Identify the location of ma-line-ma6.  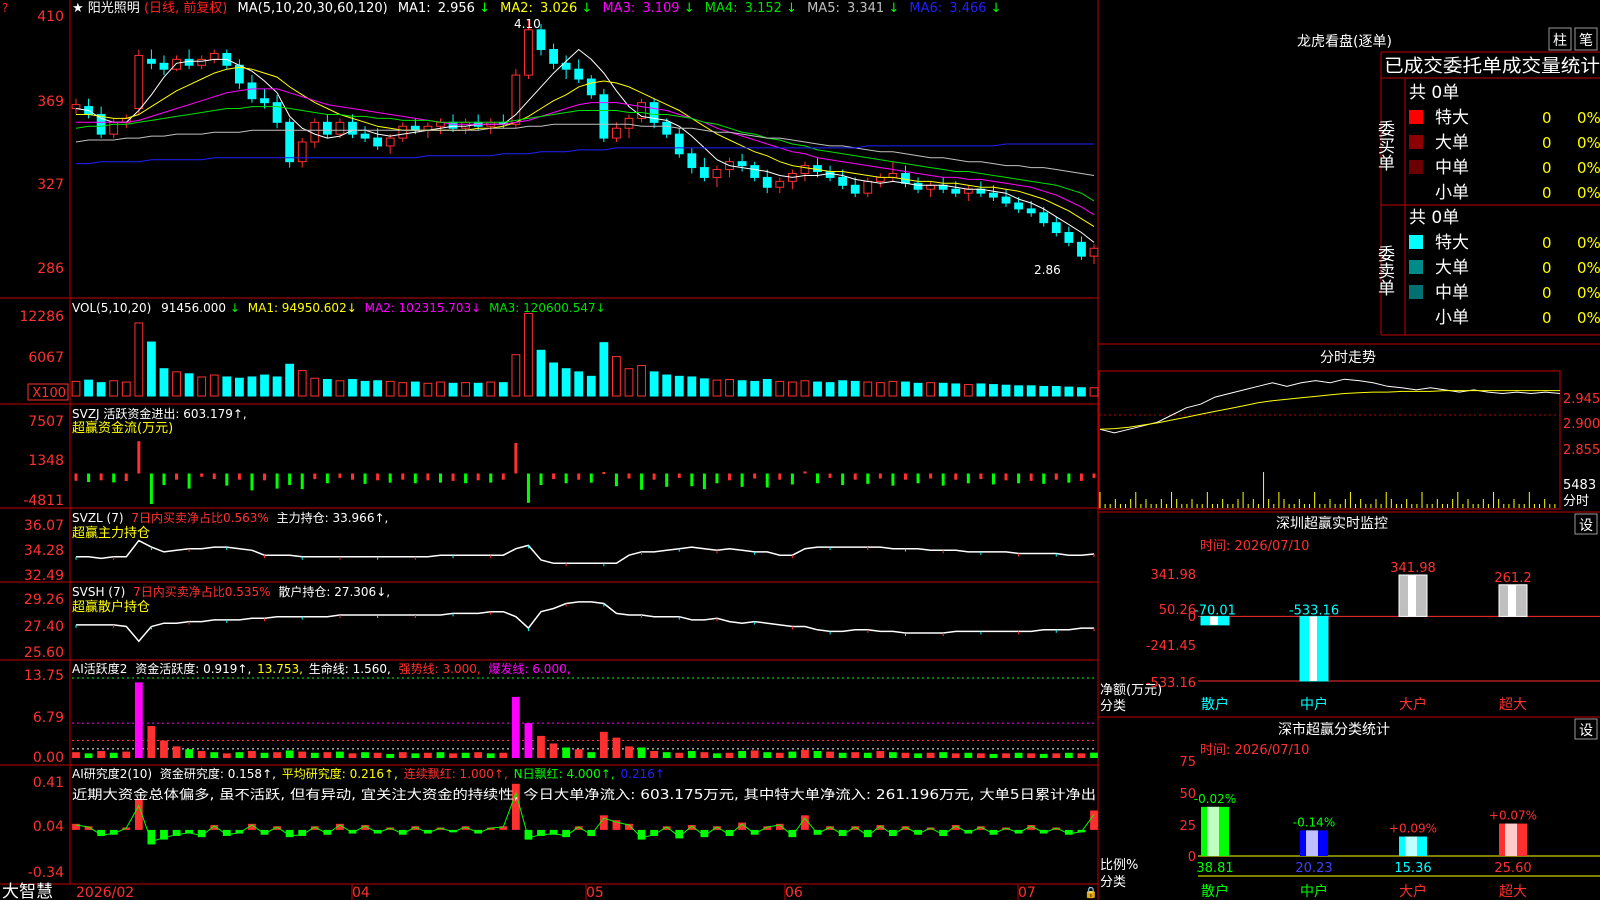
(585, 154).